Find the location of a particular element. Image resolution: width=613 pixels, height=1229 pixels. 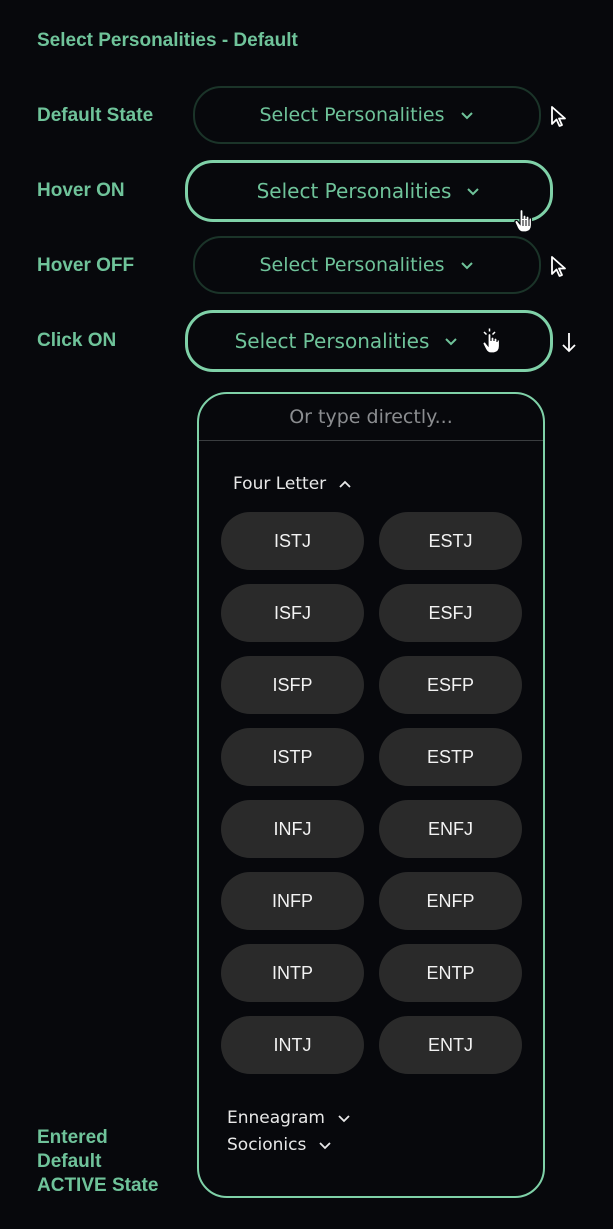

type-pill: ENFJ is located at coordinates (450, 829).